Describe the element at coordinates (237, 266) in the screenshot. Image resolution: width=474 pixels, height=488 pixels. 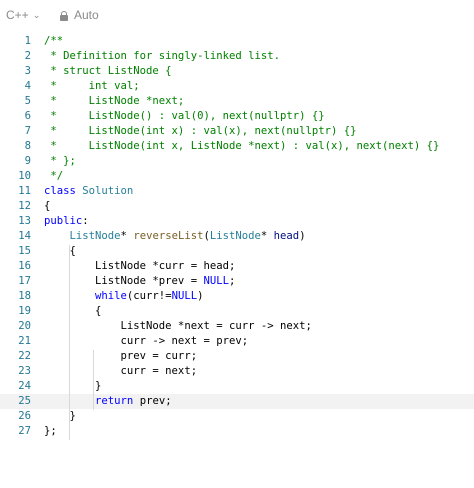
I see `code-line: 16 ListNode *curr = head;` at that location.